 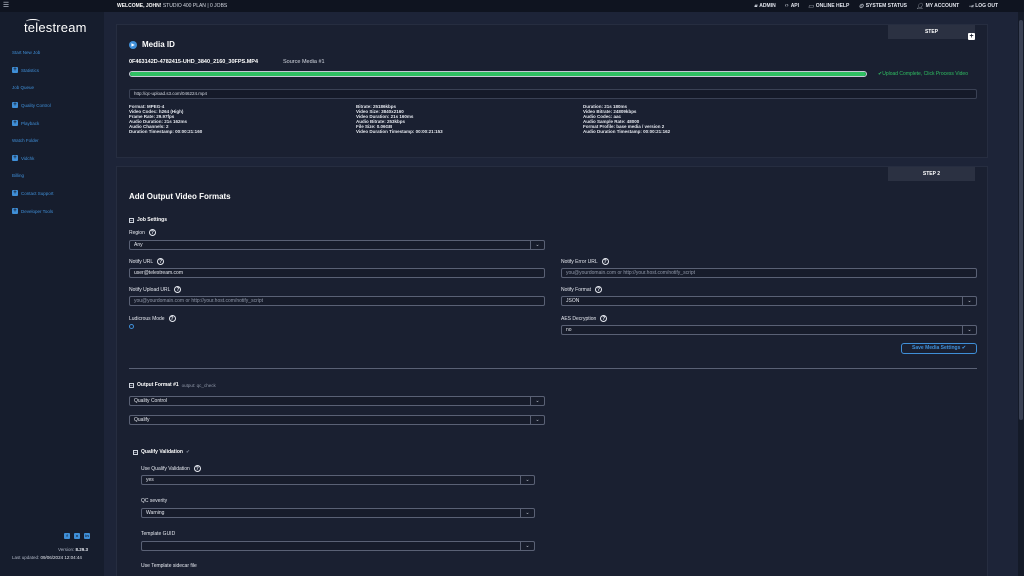 I want to click on sidebar-item-start-new-job: Start New Job, so click(x=26, y=52).